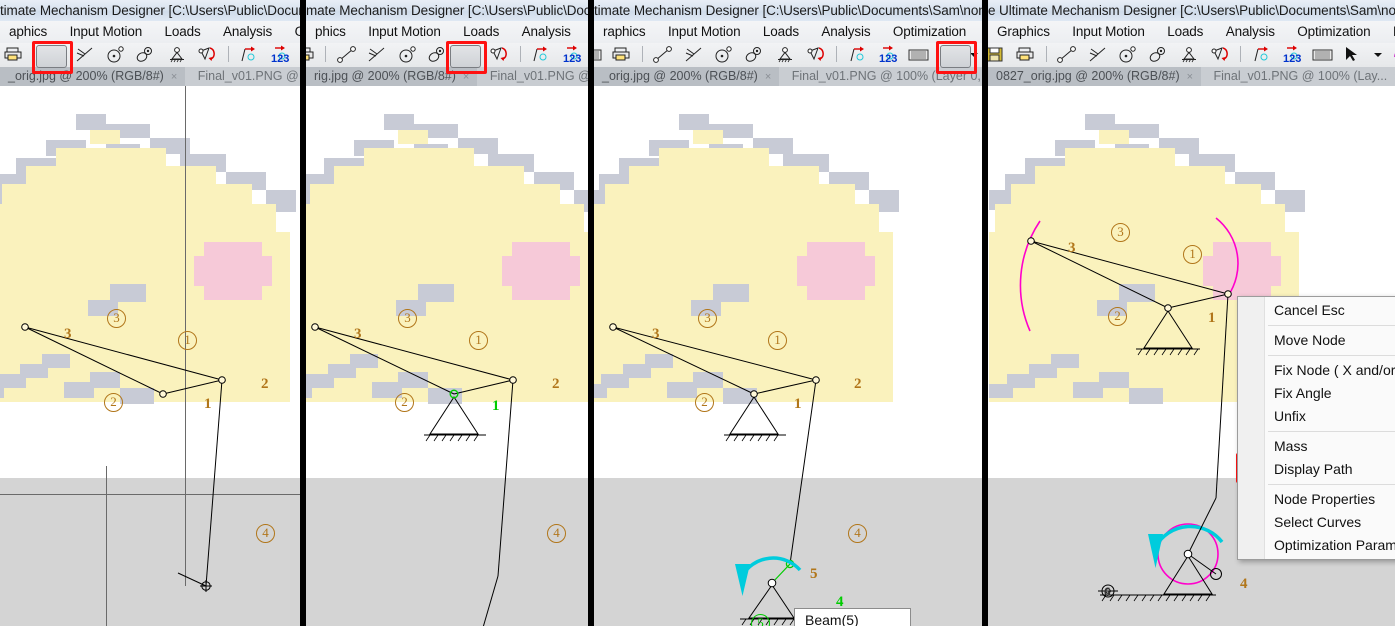  Describe the element at coordinates (1316, 393) in the screenshot. I see `context-item-fix-angle: Fix Angle` at that location.